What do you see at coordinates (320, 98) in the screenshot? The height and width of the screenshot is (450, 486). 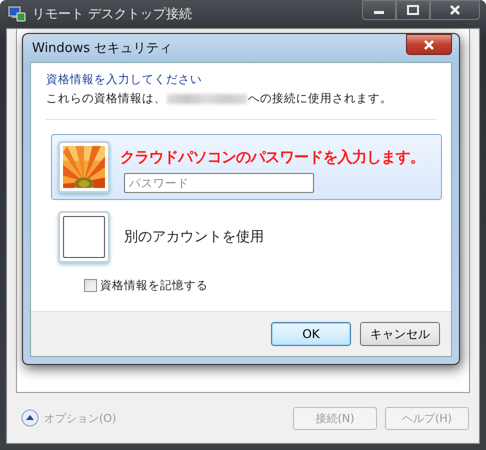 I see `message-text: への接続に使用されます。` at bounding box center [320, 98].